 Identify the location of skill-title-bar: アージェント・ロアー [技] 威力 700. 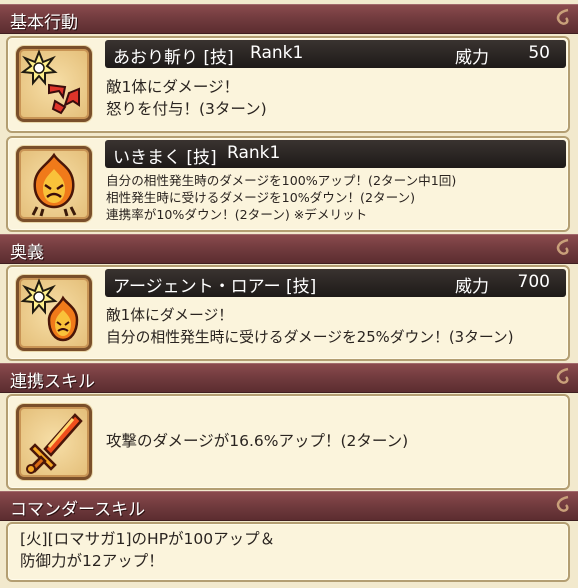
(335, 283).